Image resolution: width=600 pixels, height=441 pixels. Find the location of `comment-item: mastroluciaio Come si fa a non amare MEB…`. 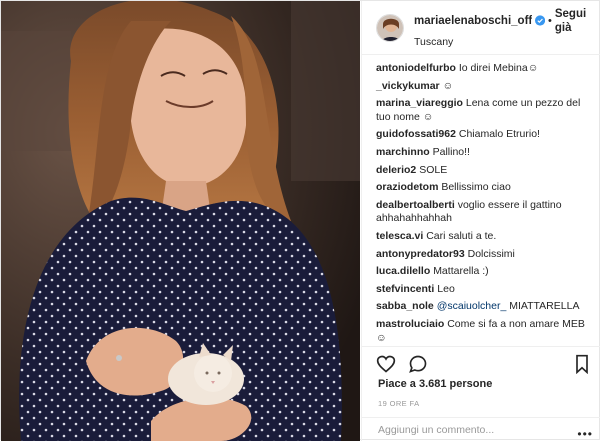

comment-item: mastroluciaio Come si fa a non amare MEB… is located at coordinates (482, 331).